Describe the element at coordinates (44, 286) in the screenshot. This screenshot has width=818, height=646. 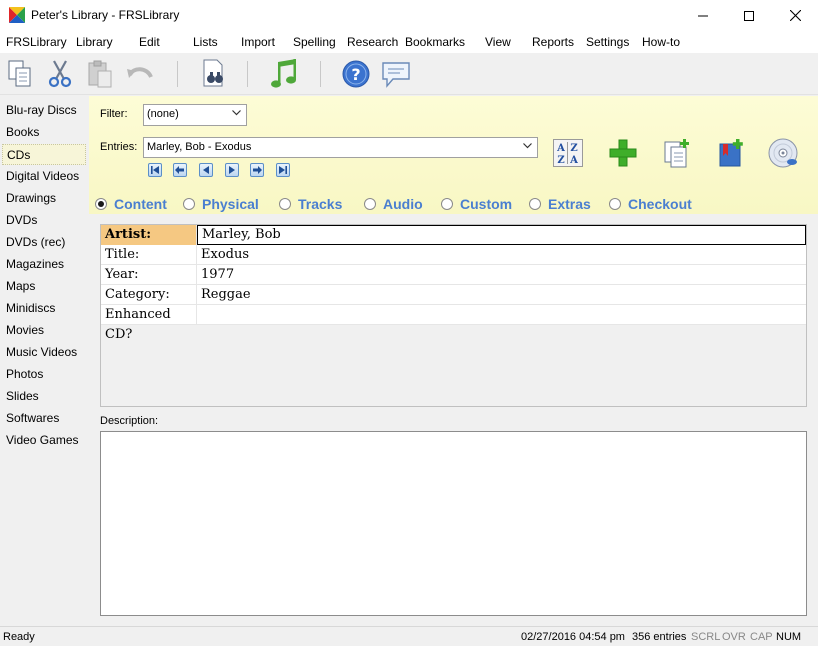
I see `sidebar-item-maps: Maps` at that location.